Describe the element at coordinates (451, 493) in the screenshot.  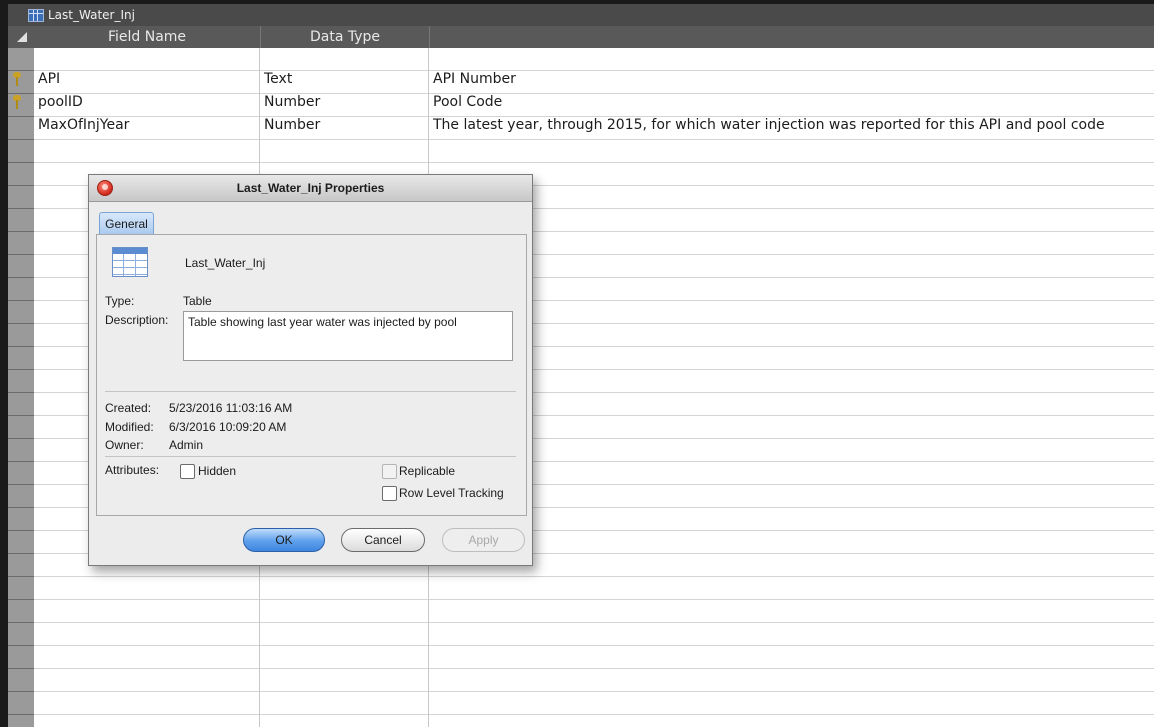
I see `row-level-tracking-label: Row Level Tracking` at that location.